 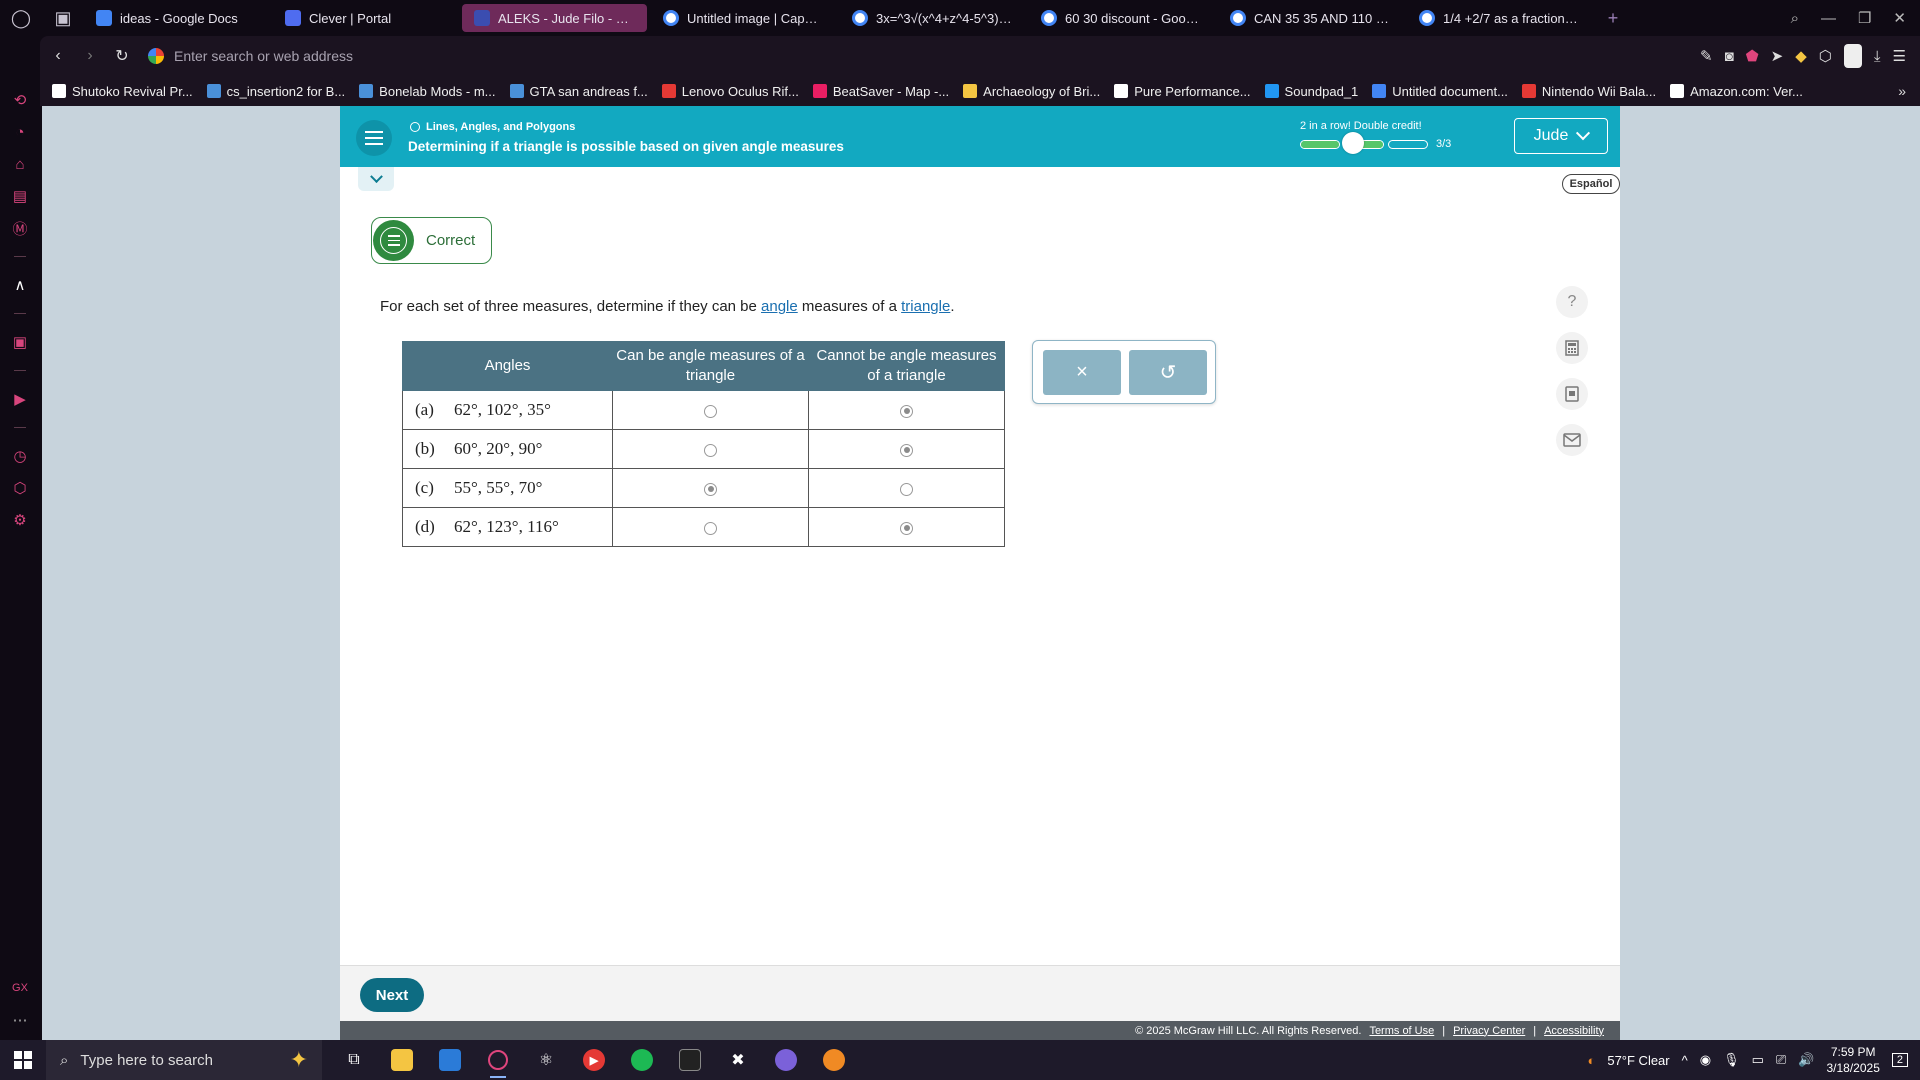 I want to click on microphone-icon: 🎙, so click(x=1731, y=1060).